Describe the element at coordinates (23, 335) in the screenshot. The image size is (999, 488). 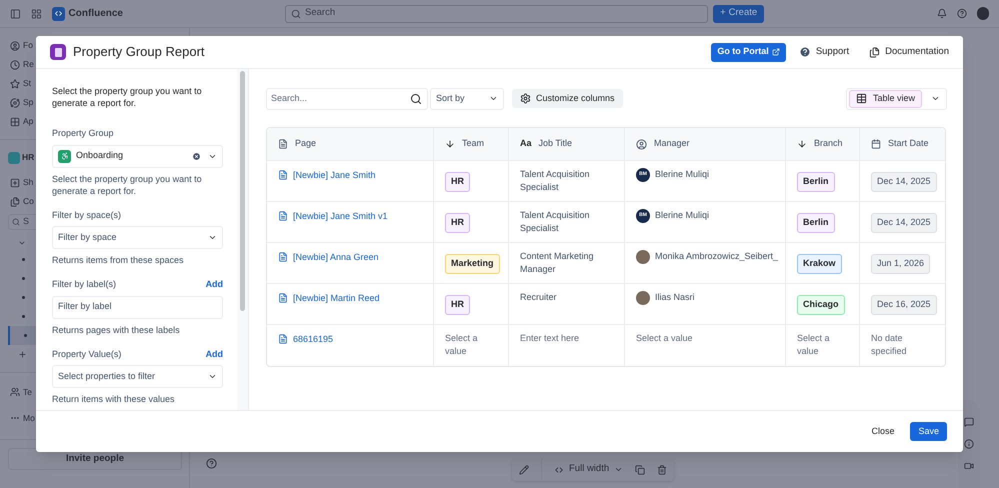
I see `tree-item` at that location.